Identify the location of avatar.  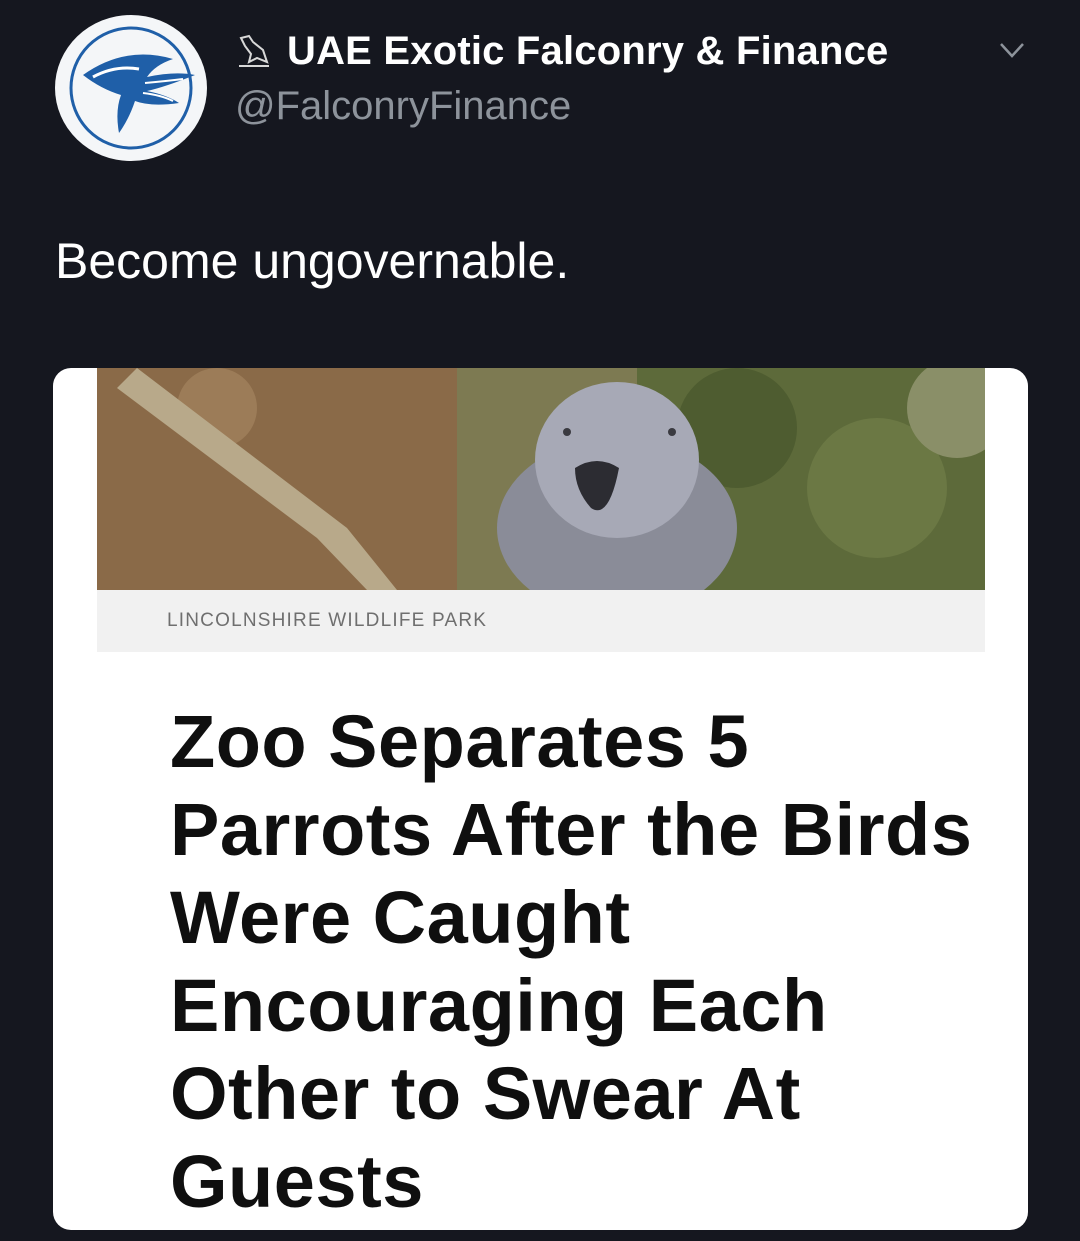
(131, 88).